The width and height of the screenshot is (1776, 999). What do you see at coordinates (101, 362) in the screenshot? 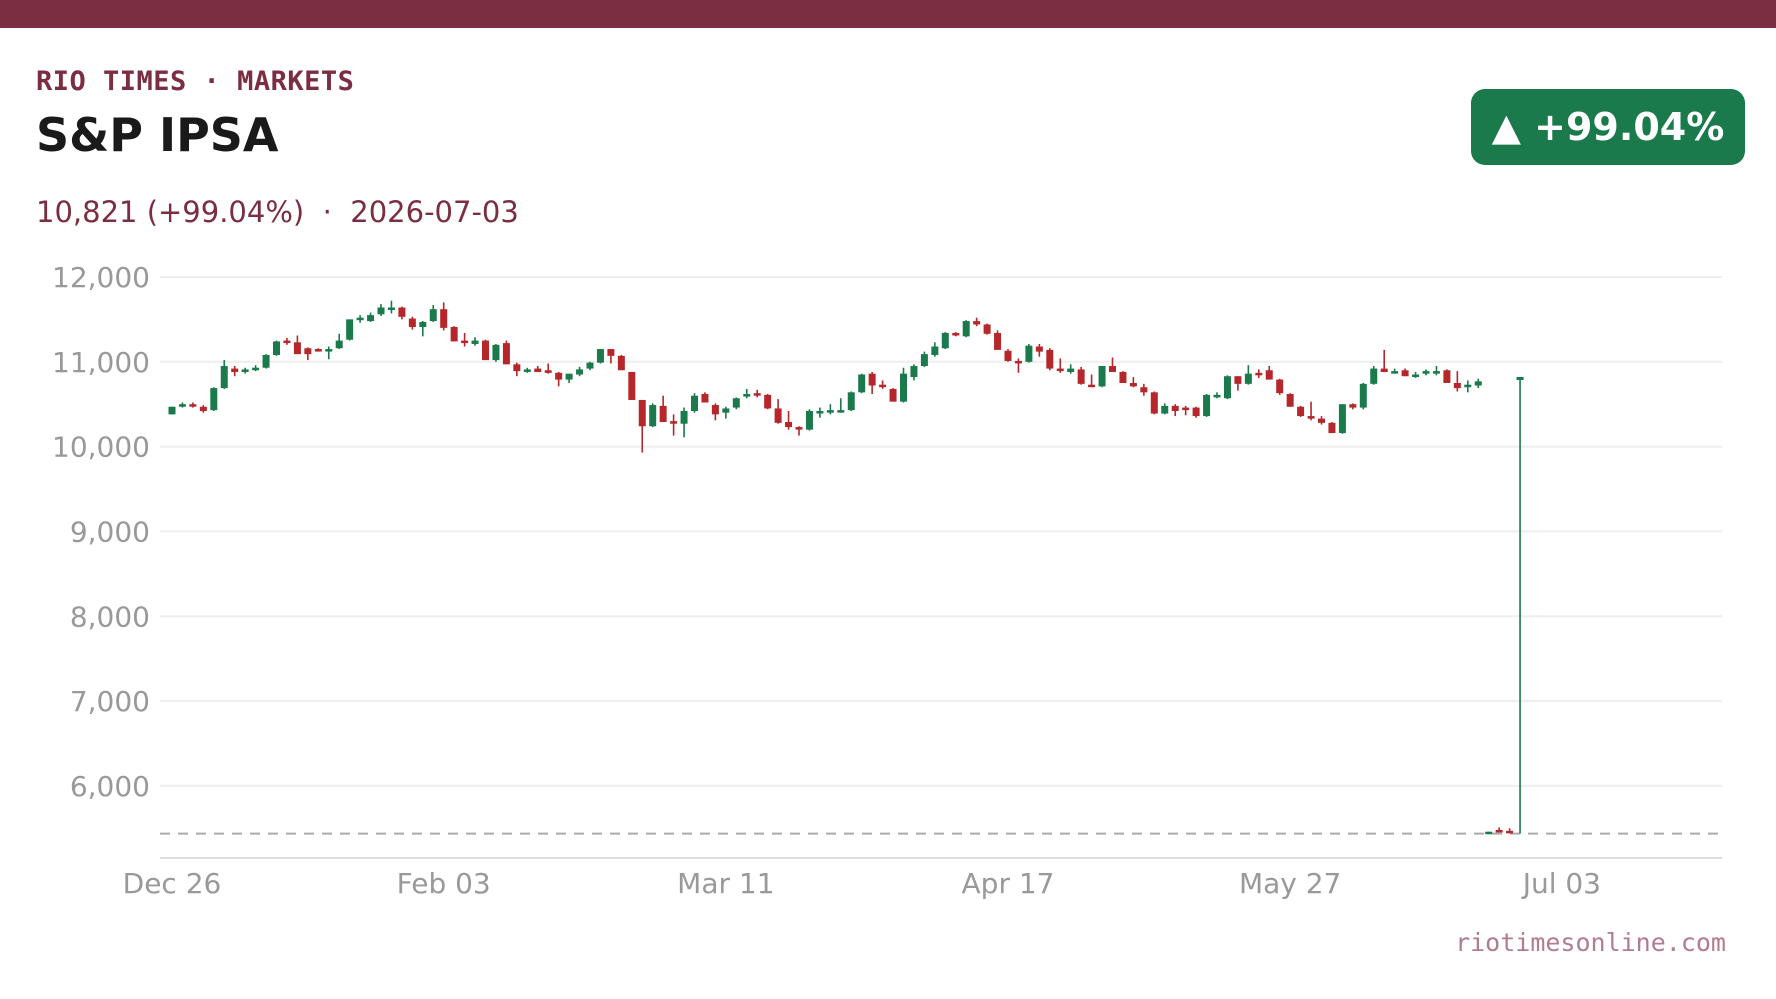
I see `y-tick-label: 11,000` at bounding box center [101, 362].